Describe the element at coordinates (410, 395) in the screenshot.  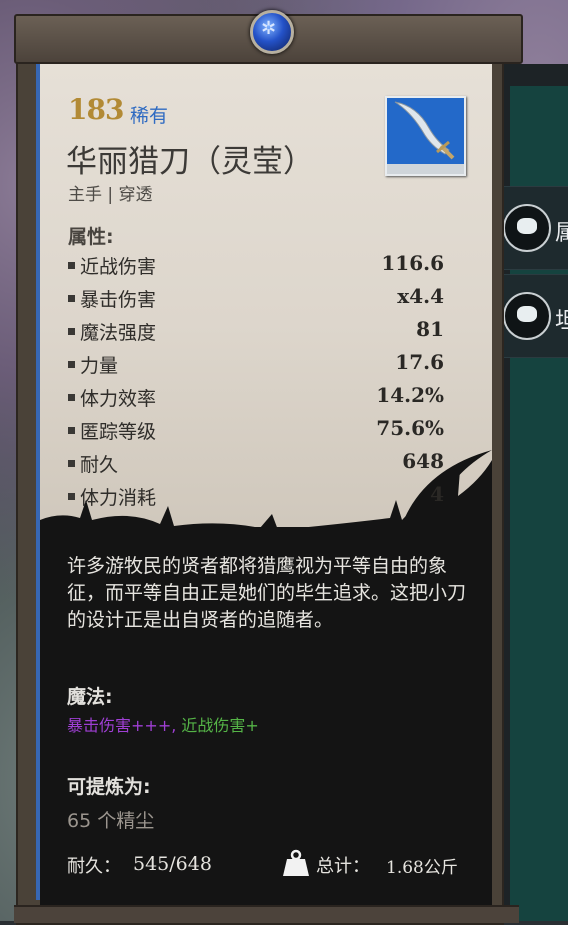
I see `stat-value: 14.2%` at that location.